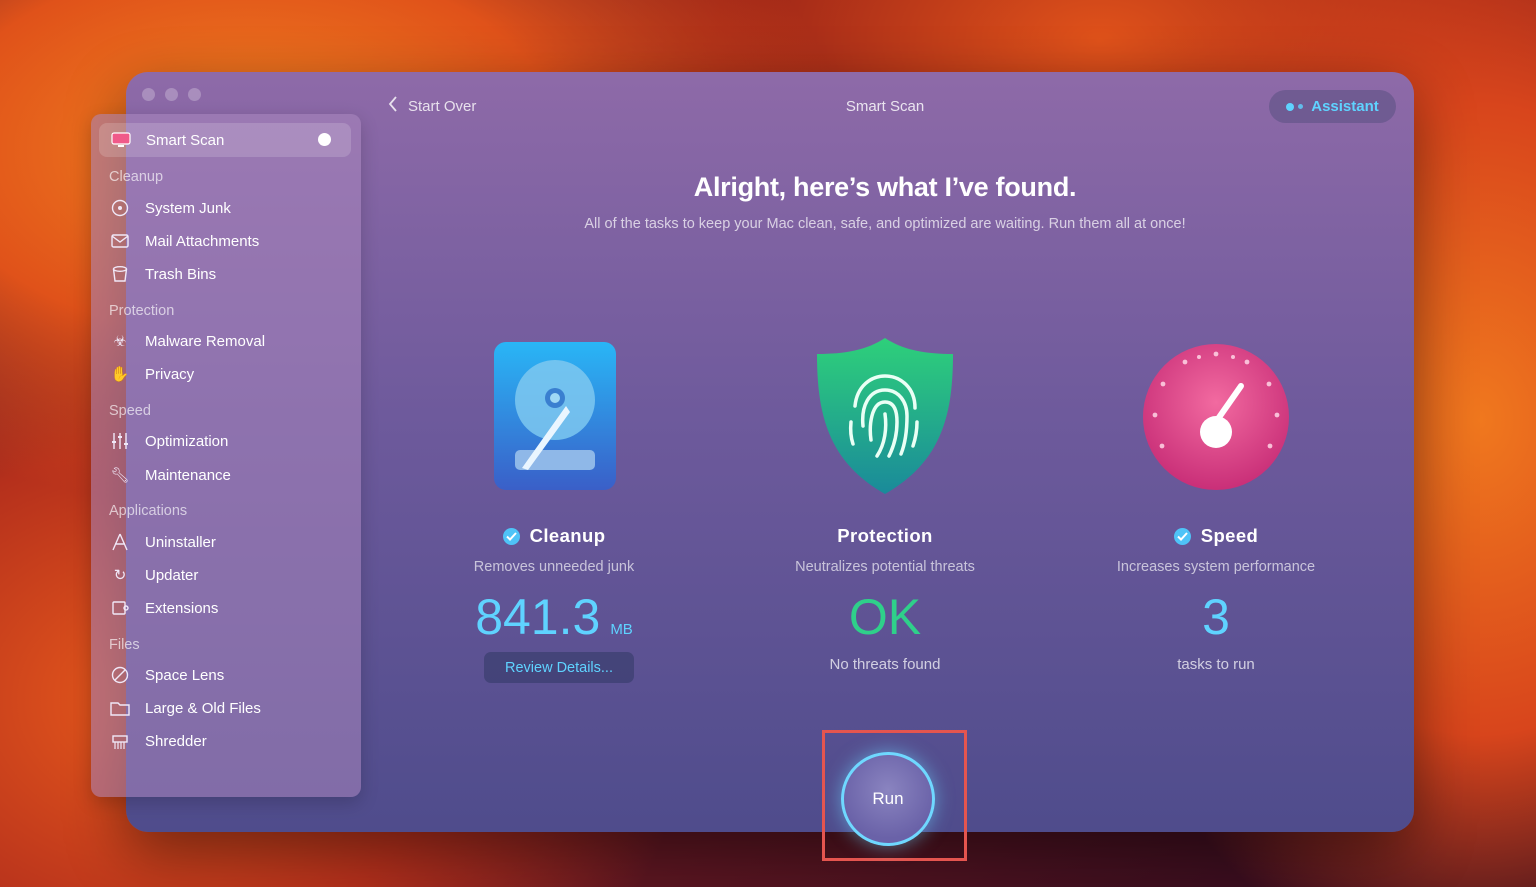 The height and width of the screenshot is (887, 1536). Describe the element at coordinates (188, 208) in the screenshot. I see `sidebar-item-label: System Junk` at that location.